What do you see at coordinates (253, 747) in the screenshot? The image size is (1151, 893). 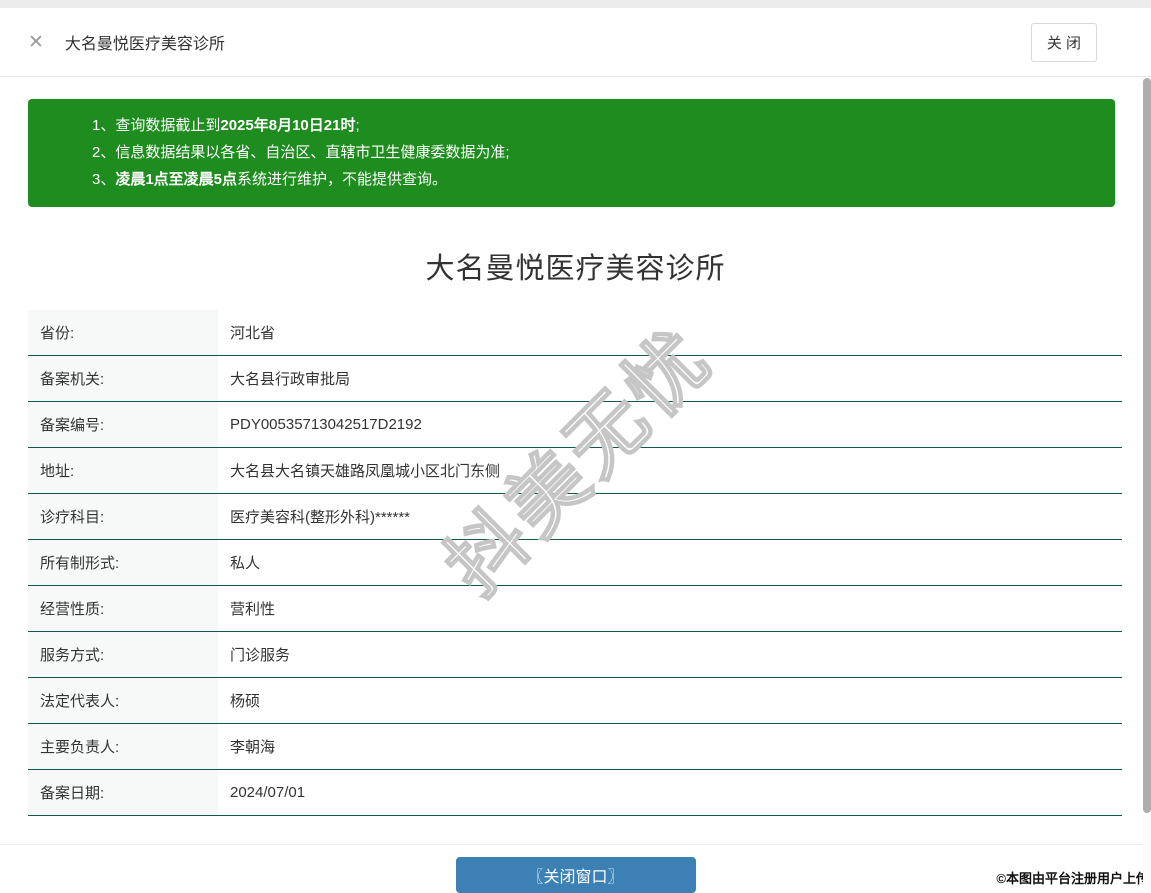 I see `row-value: 李朝海` at bounding box center [253, 747].